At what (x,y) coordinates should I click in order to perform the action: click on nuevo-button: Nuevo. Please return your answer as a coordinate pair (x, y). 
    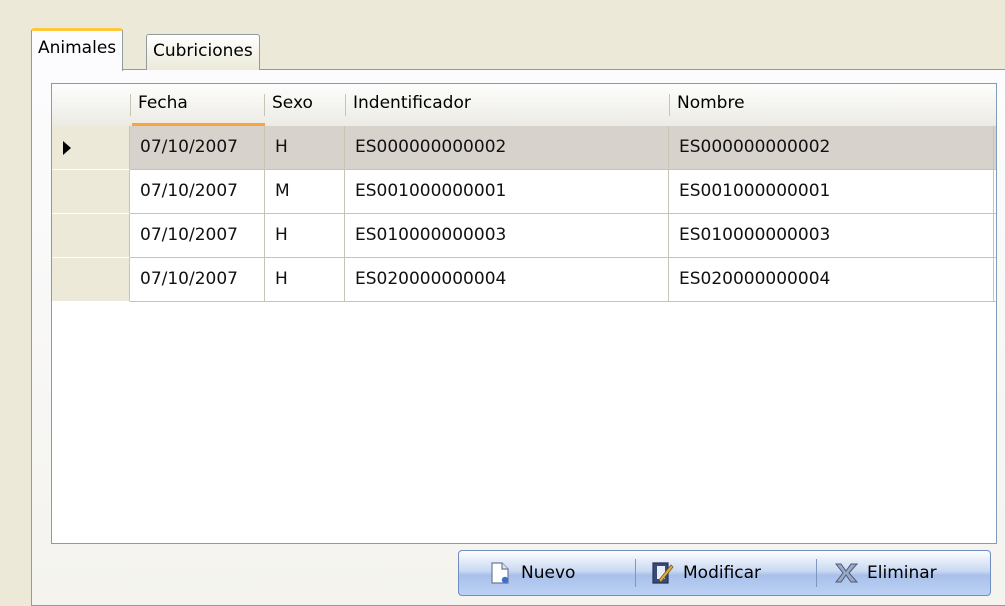
    Looking at the image, I should click on (531, 573).